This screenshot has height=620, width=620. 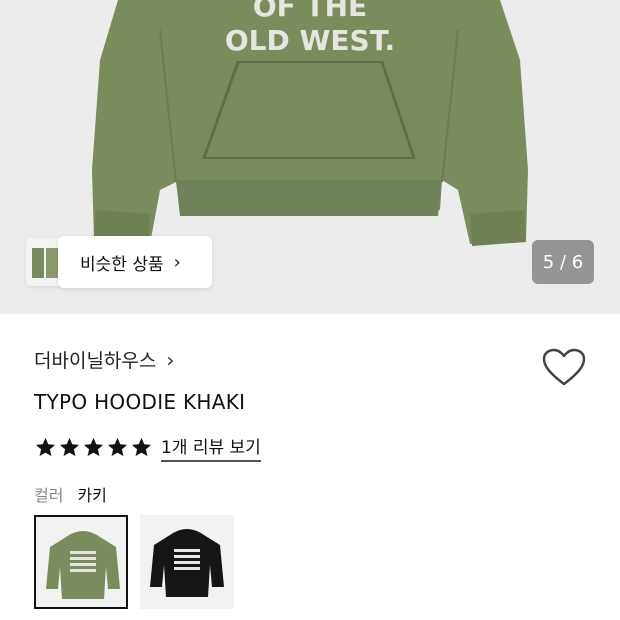 I want to click on color-value: 카키, so click(x=92, y=495).